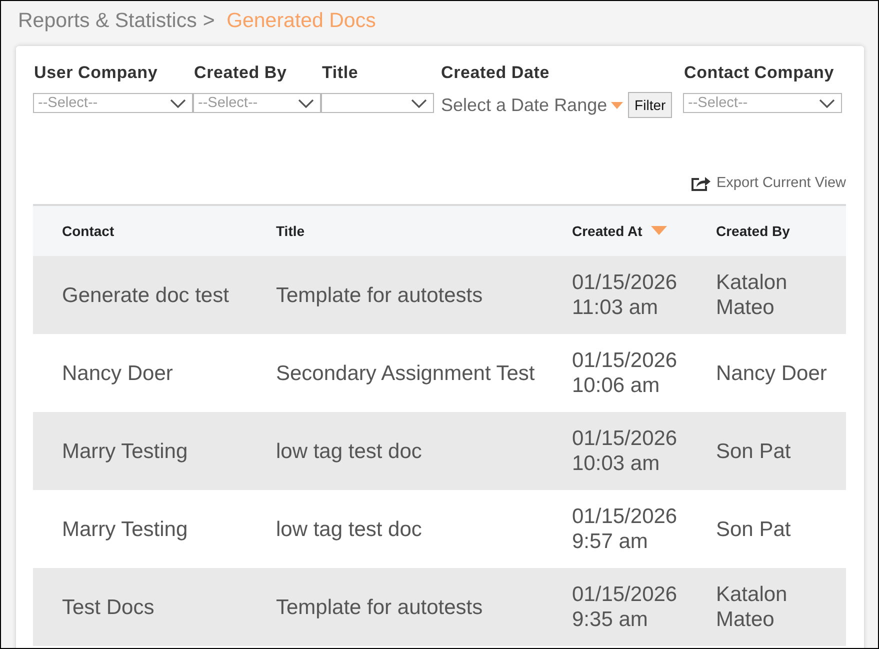 The image size is (879, 649). I want to click on table-cell: 01/15/2026 9:35 am, so click(615, 607).